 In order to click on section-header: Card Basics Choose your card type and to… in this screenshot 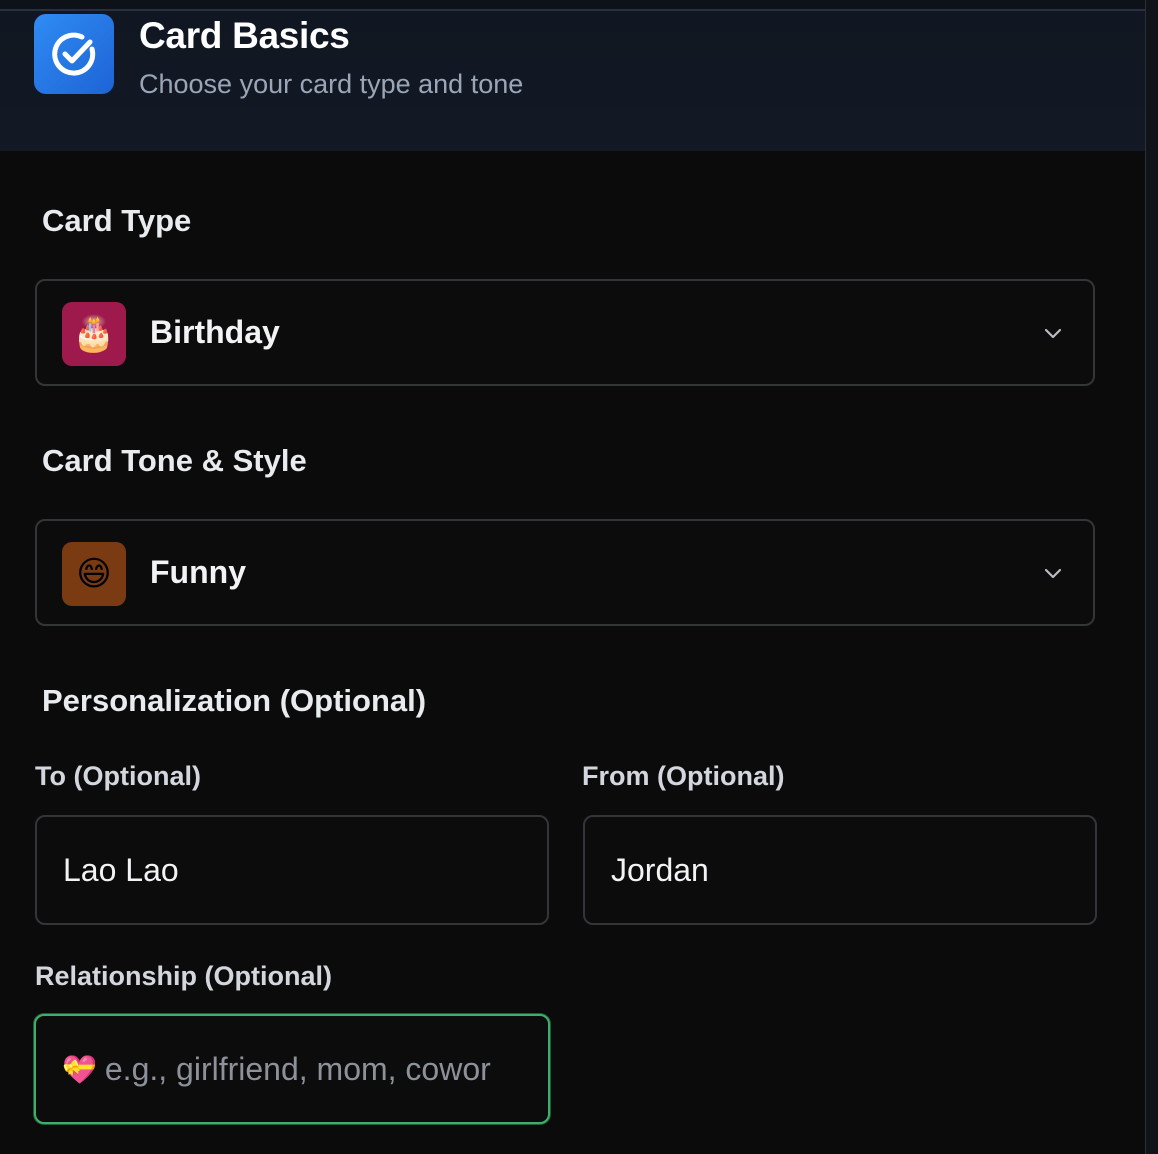, I will do `click(573, 81)`.